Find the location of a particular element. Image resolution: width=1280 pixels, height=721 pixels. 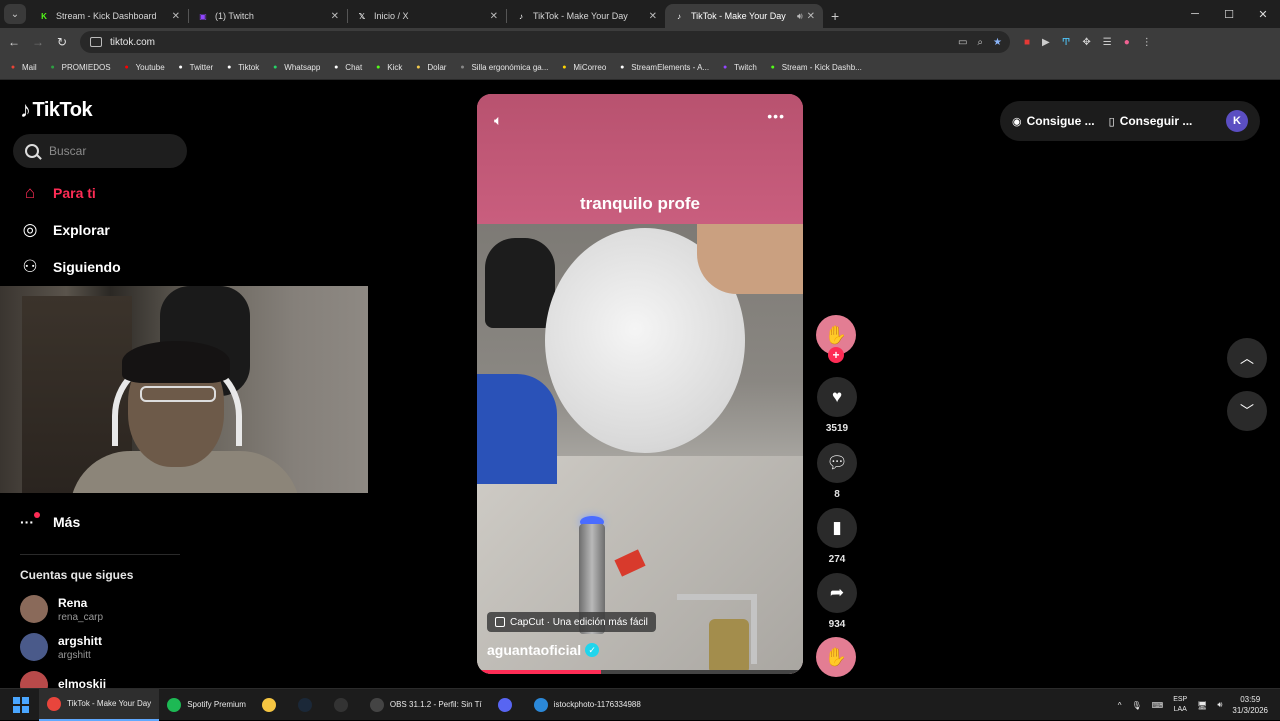

chevron-down-icon: ﹀ is located at coordinates (1247, 411).